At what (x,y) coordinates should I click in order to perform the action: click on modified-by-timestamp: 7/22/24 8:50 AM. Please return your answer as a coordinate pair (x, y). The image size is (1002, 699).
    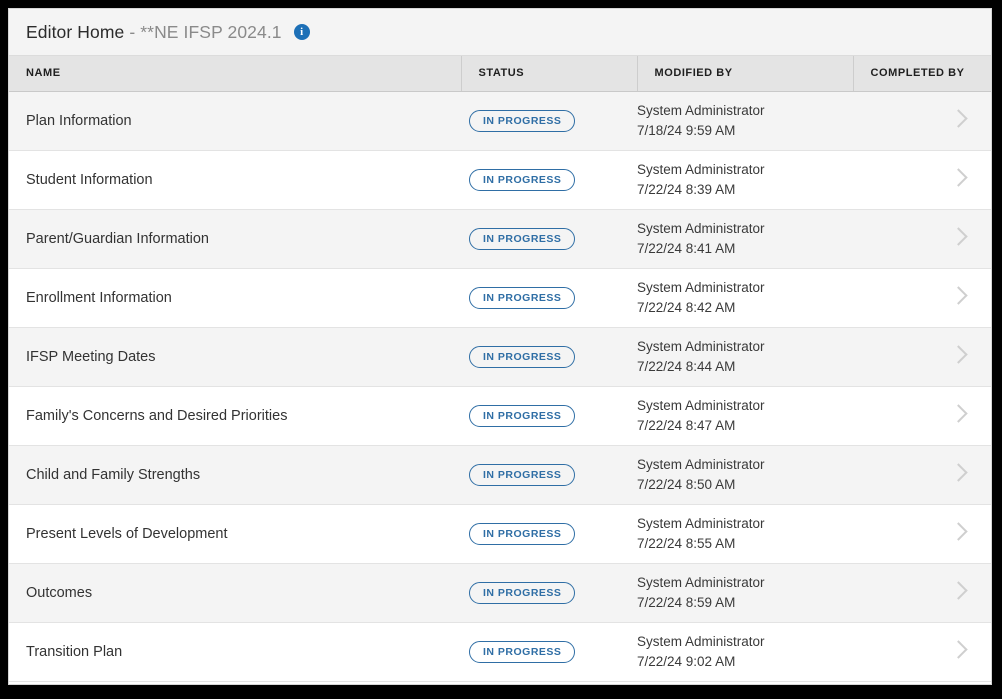
    Looking at the image, I should click on (686, 484).